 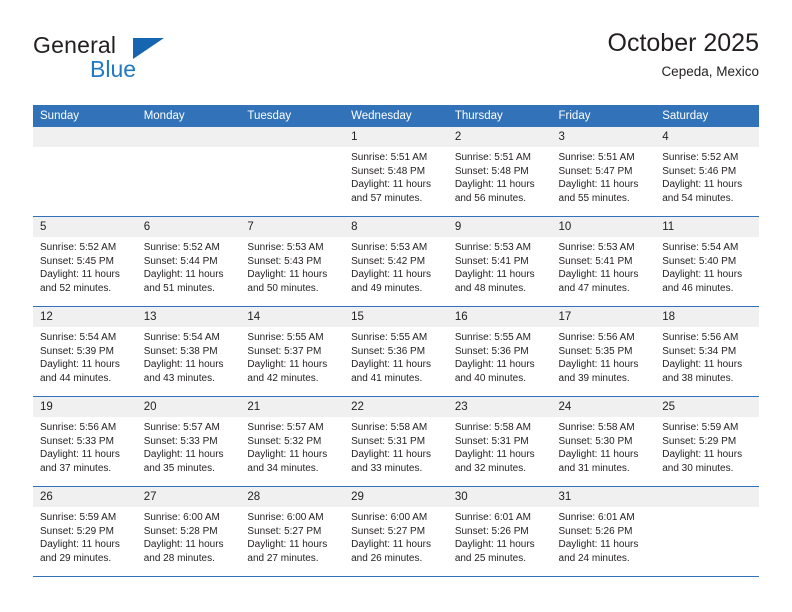 What do you see at coordinates (499, 497) in the screenshot?
I see `day-number: 30` at bounding box center [499, 497].